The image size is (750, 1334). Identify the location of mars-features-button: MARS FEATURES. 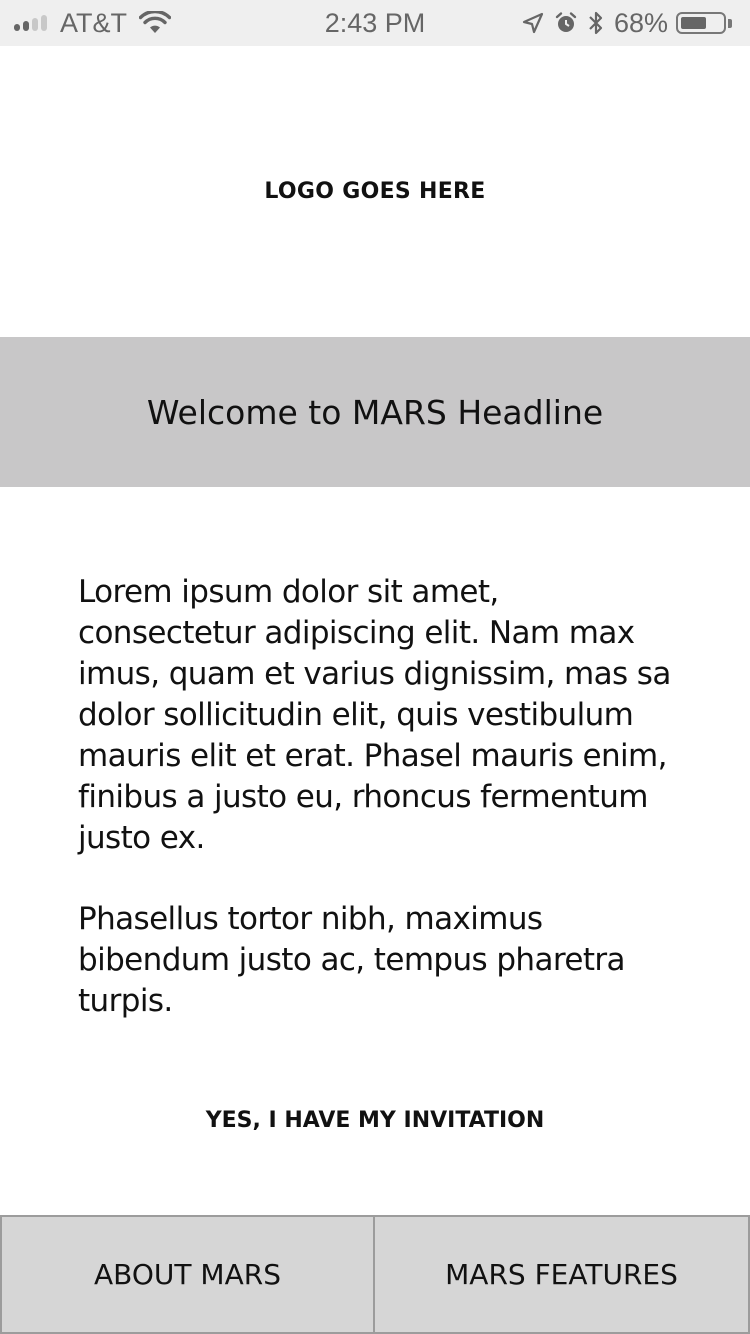
(562, 1274).